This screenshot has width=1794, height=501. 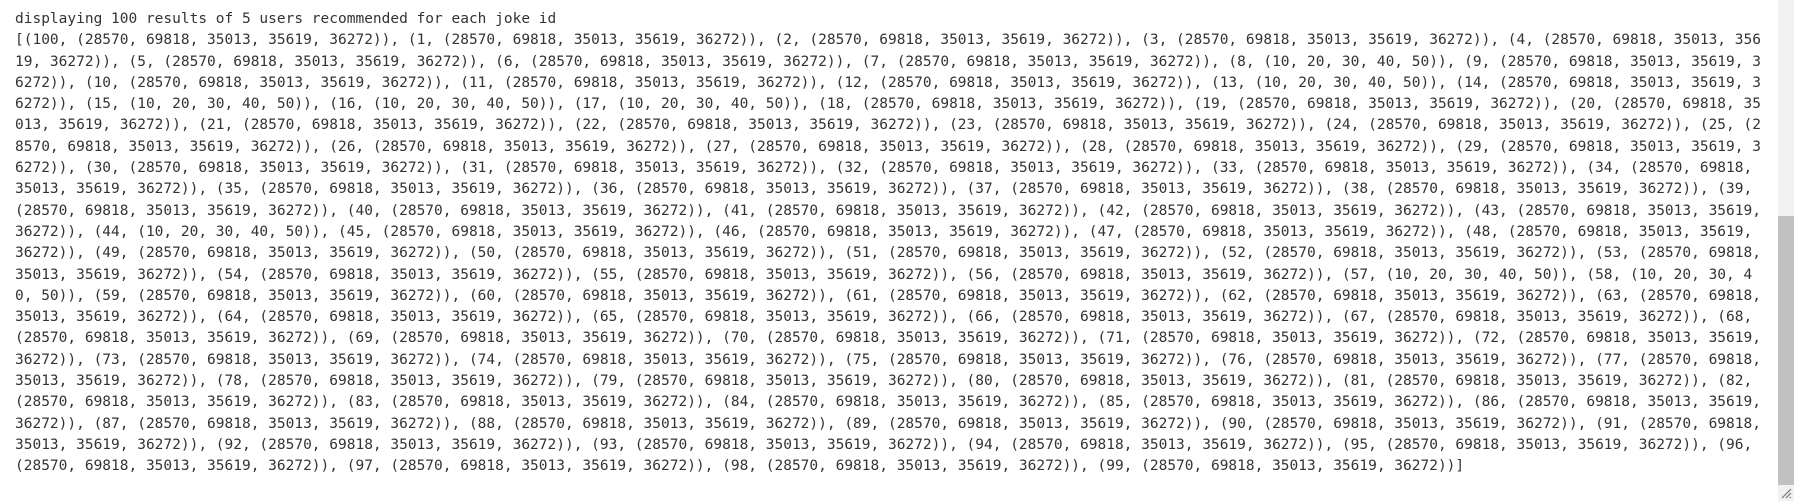 What do you see at coordinates (1786, 350) in the screenshot?
I see `scrollbar-thumb` at bounding box center [1786, 350].